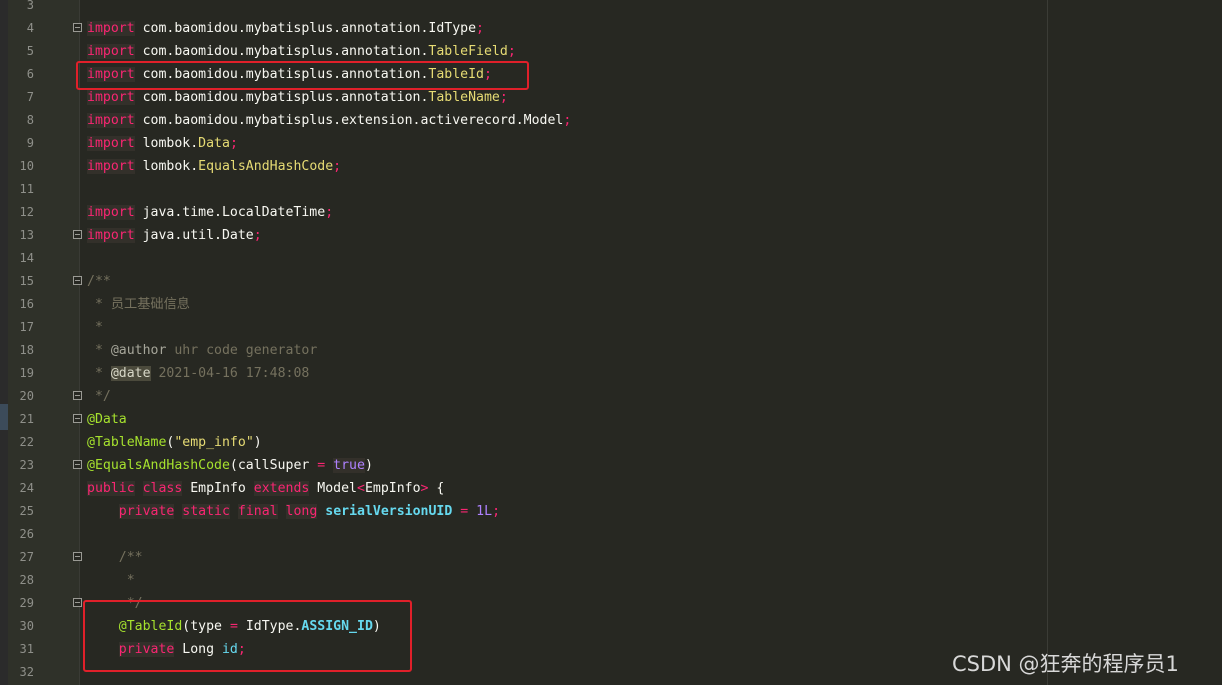  I want to click on code-text: import java.time.LocalDateTime;, so click(210, 212).